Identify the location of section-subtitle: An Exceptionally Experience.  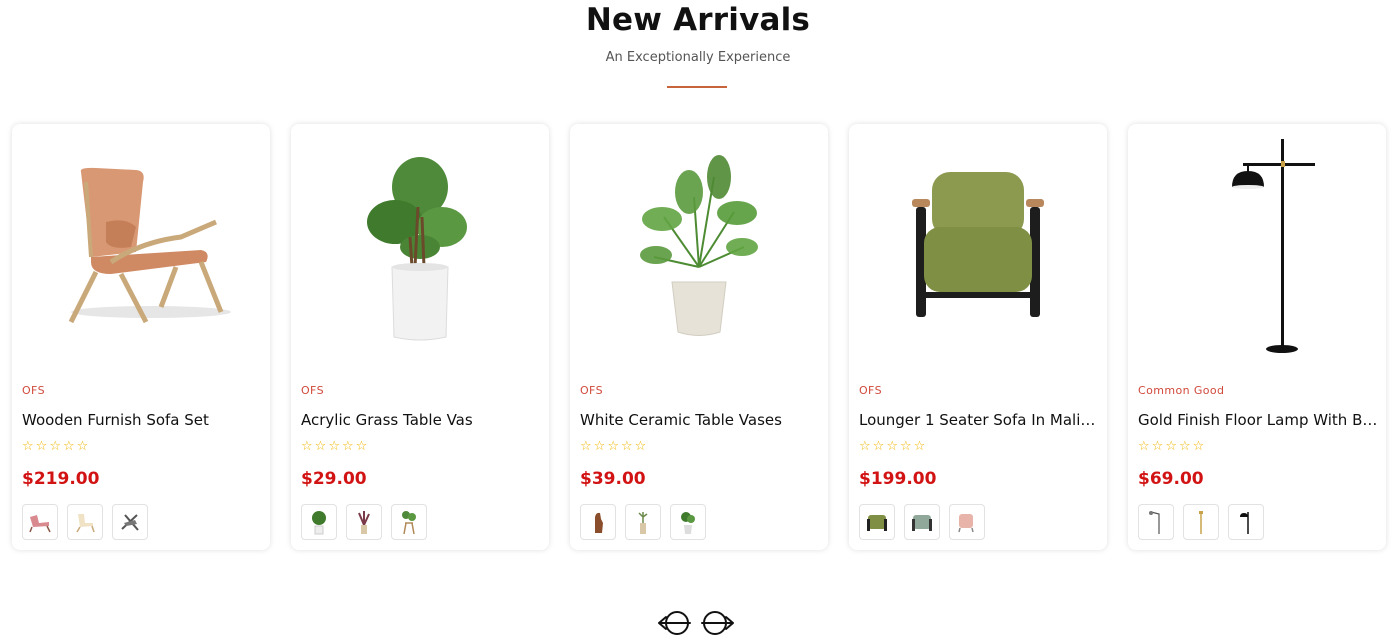
(698, 57).